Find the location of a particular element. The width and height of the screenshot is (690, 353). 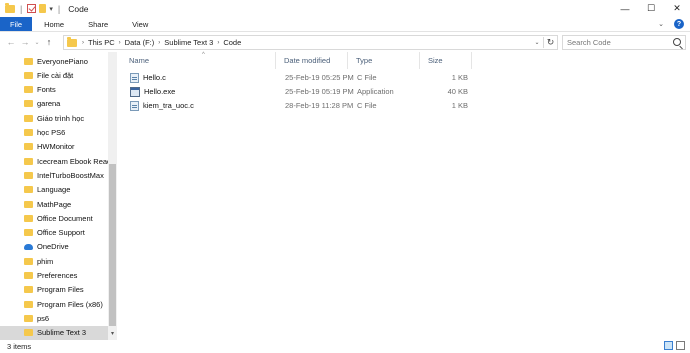

file-name: kiem_tra_uoc.c is located at coordinates (168, 105).